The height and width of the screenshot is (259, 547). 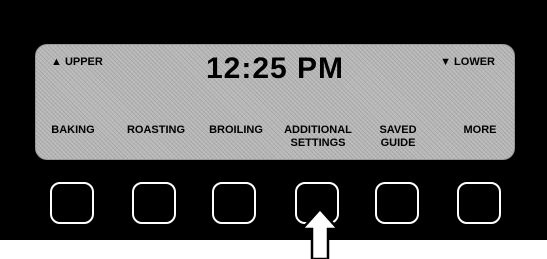 What do you see at coordinates (398, 136) in the screenshot?
I see `menu-label-saved-guide: SAVED GUIDE` at bounding box center [398, 136].